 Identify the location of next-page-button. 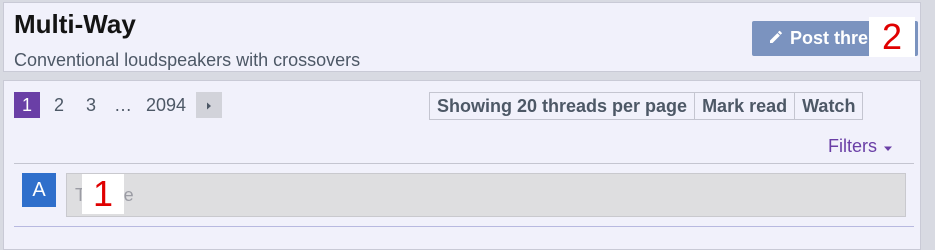
(209, 105).